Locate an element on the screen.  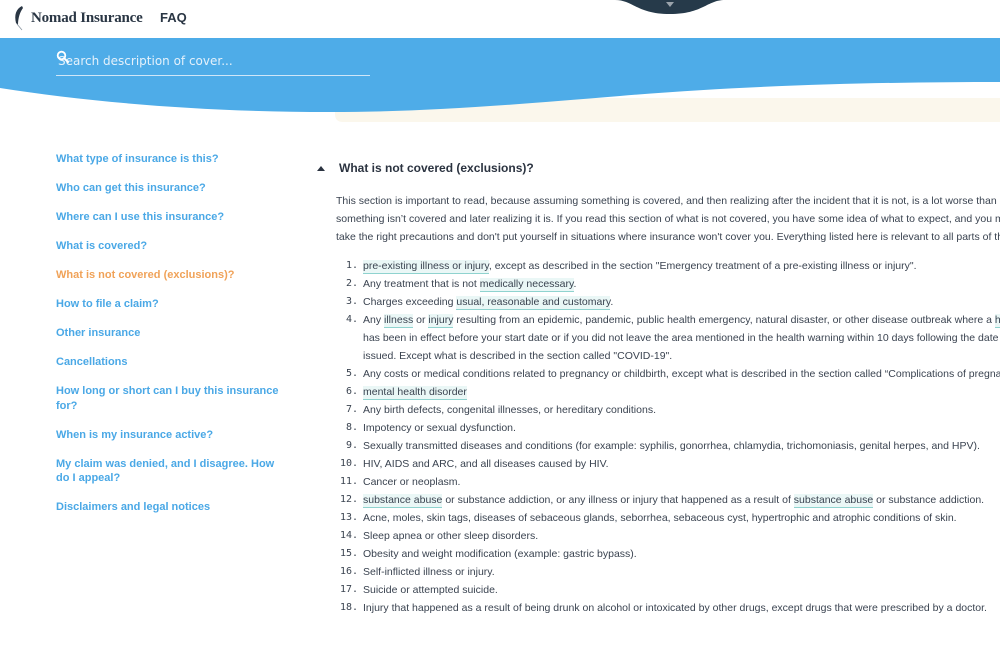
exclusion-text: or substance addiction. is located at coordinates (929, 500).